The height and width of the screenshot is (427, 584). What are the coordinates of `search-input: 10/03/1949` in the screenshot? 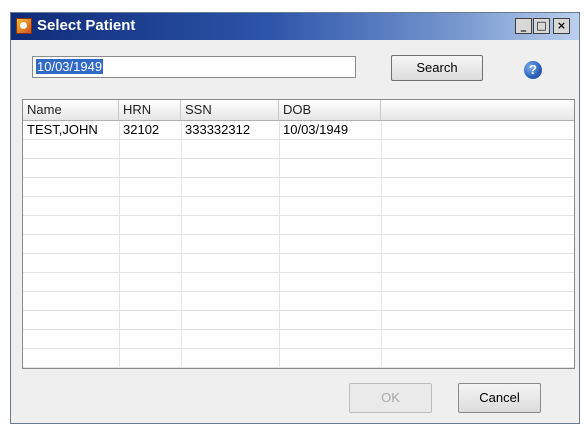 It's located at (194, 67).